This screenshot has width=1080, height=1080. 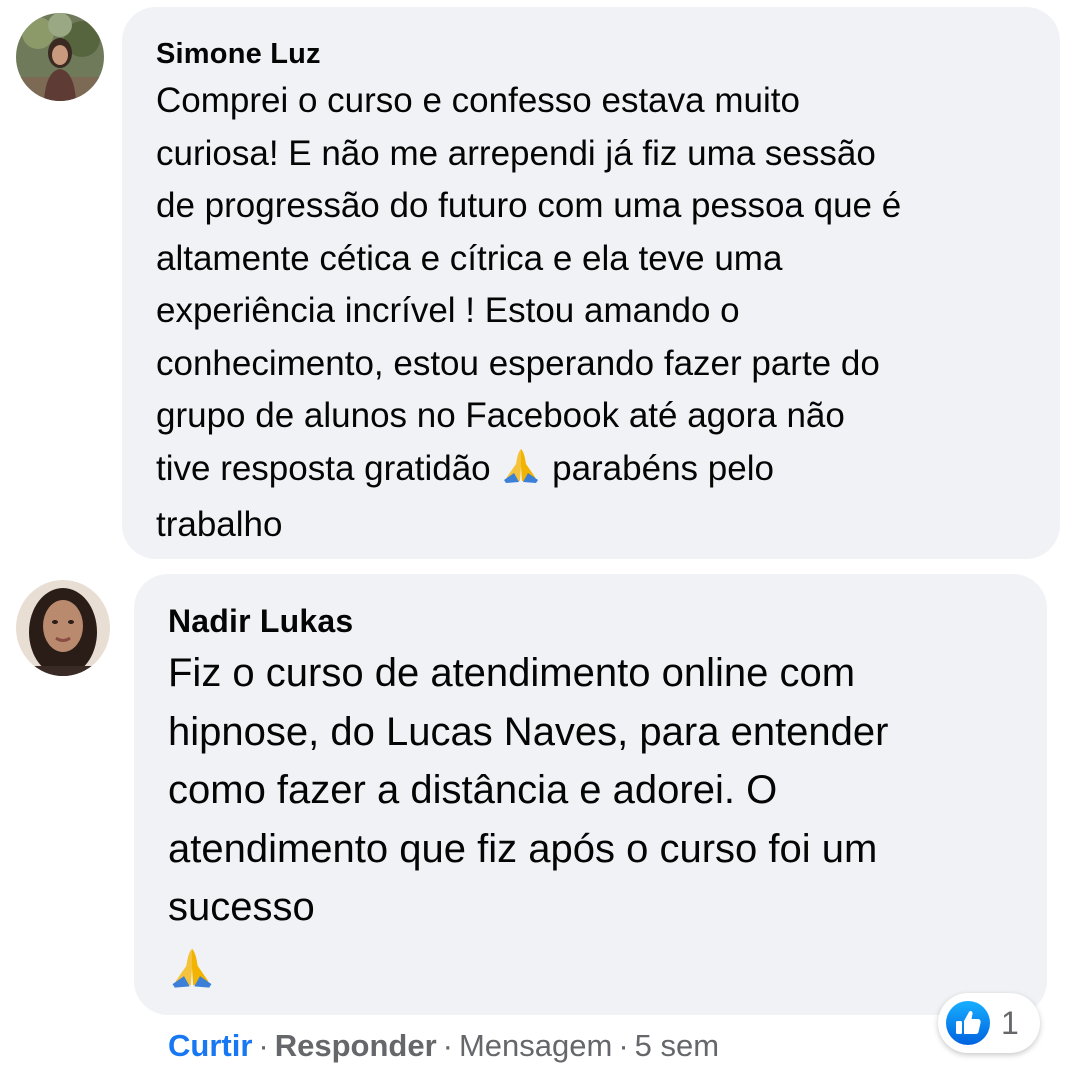 I want to click on comment-author: Simone Luz, so click(x=590, y=54).